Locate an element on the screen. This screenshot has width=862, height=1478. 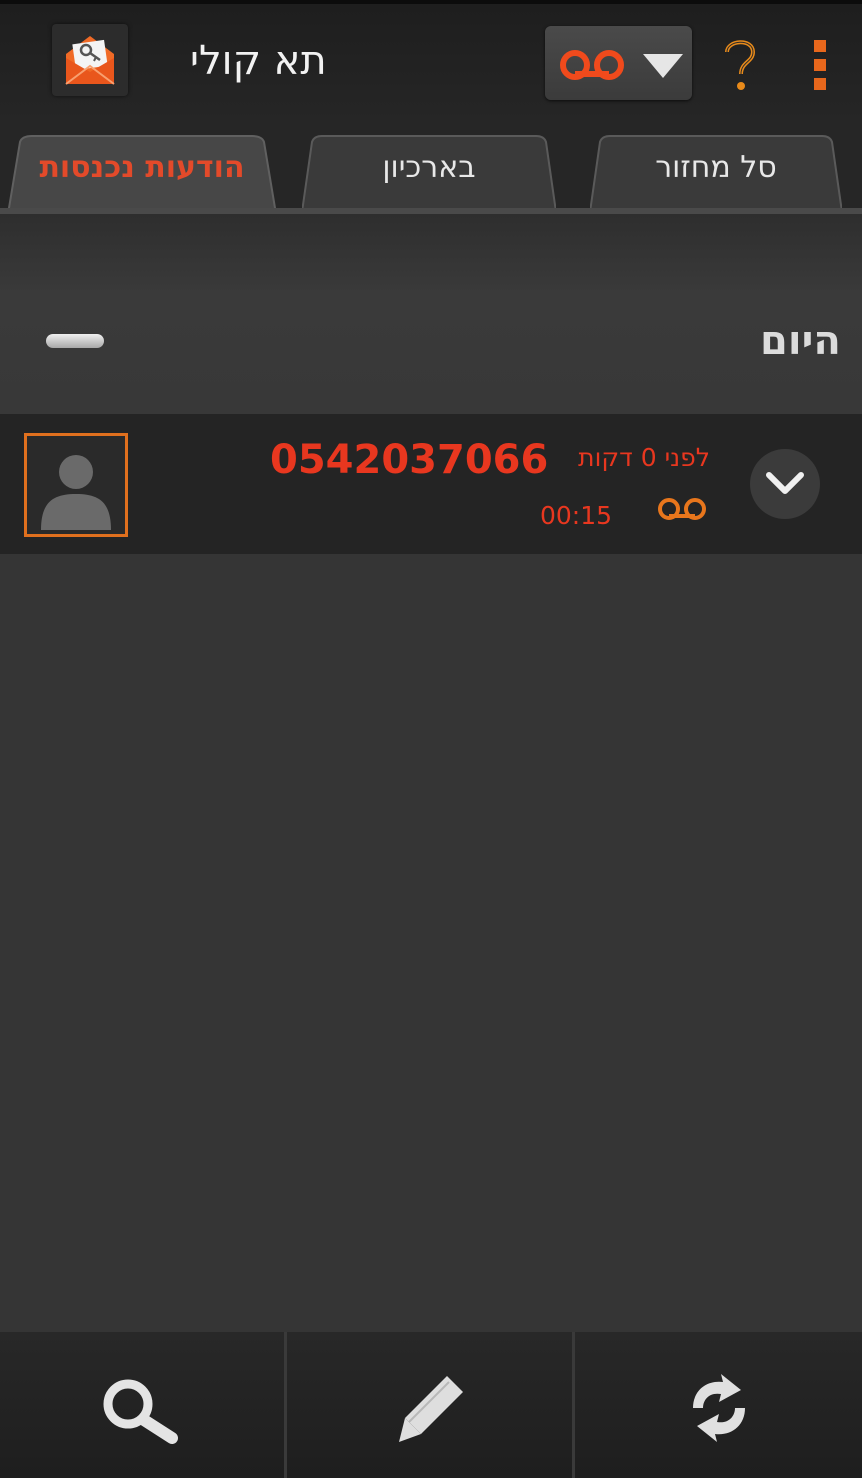
collapse-section-button is located at coordinates (75, 341).